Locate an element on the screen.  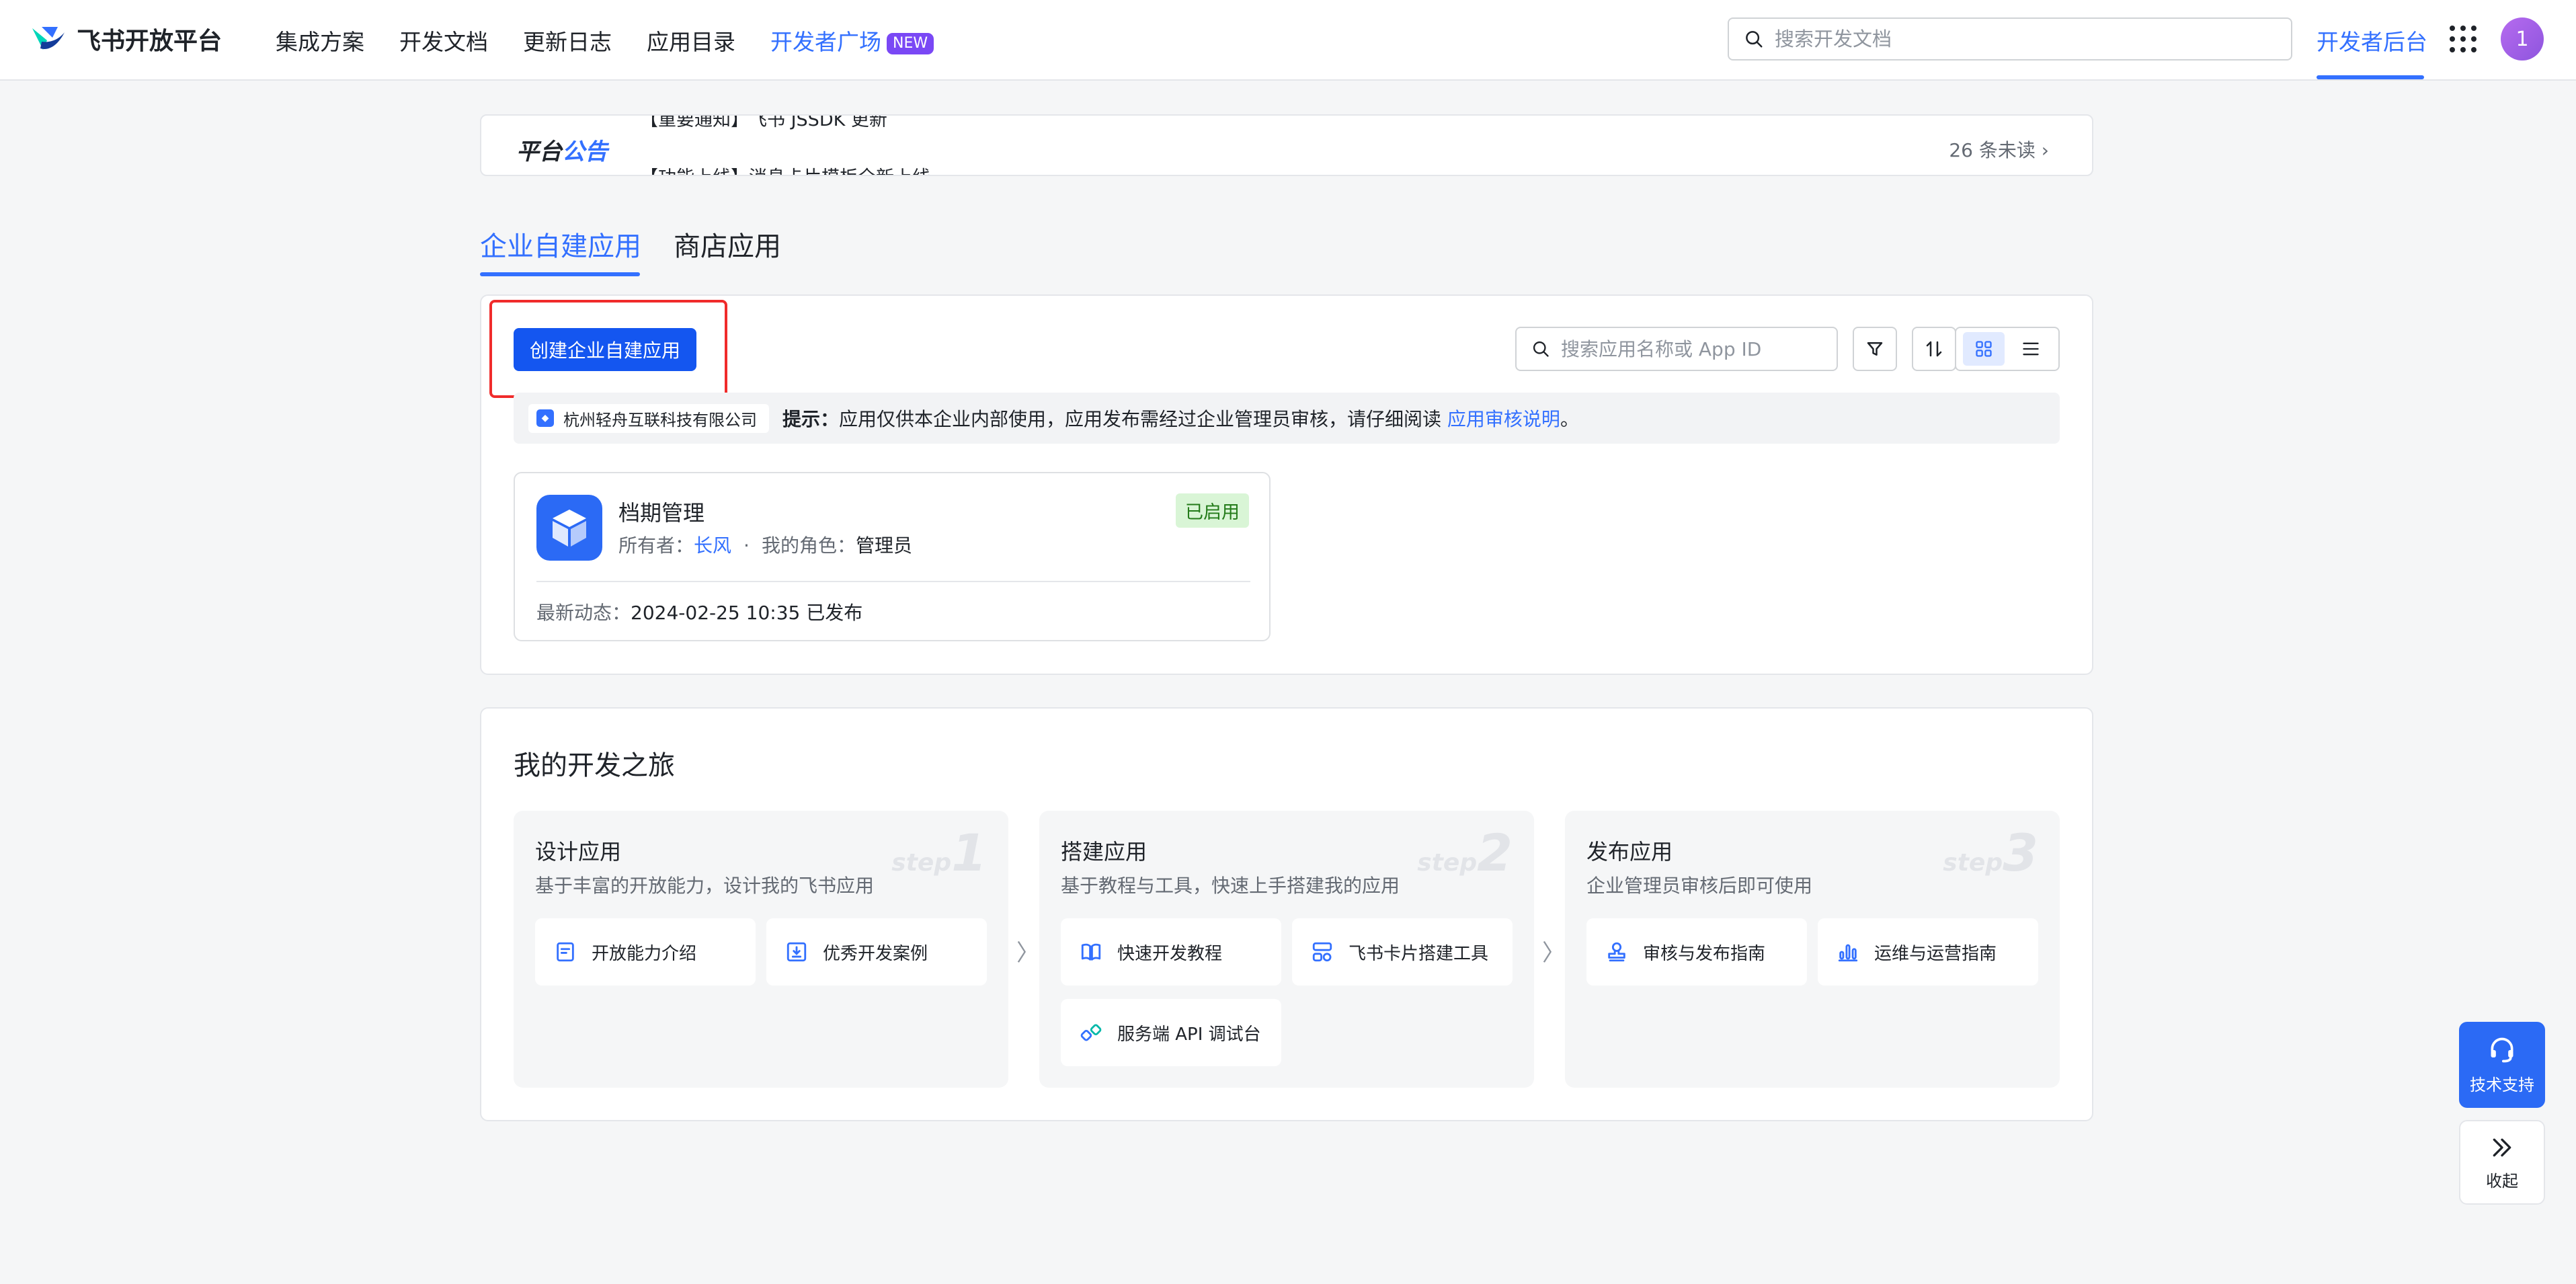
nav-app-directory: 应用目录 is located at coordinates (691, 40).